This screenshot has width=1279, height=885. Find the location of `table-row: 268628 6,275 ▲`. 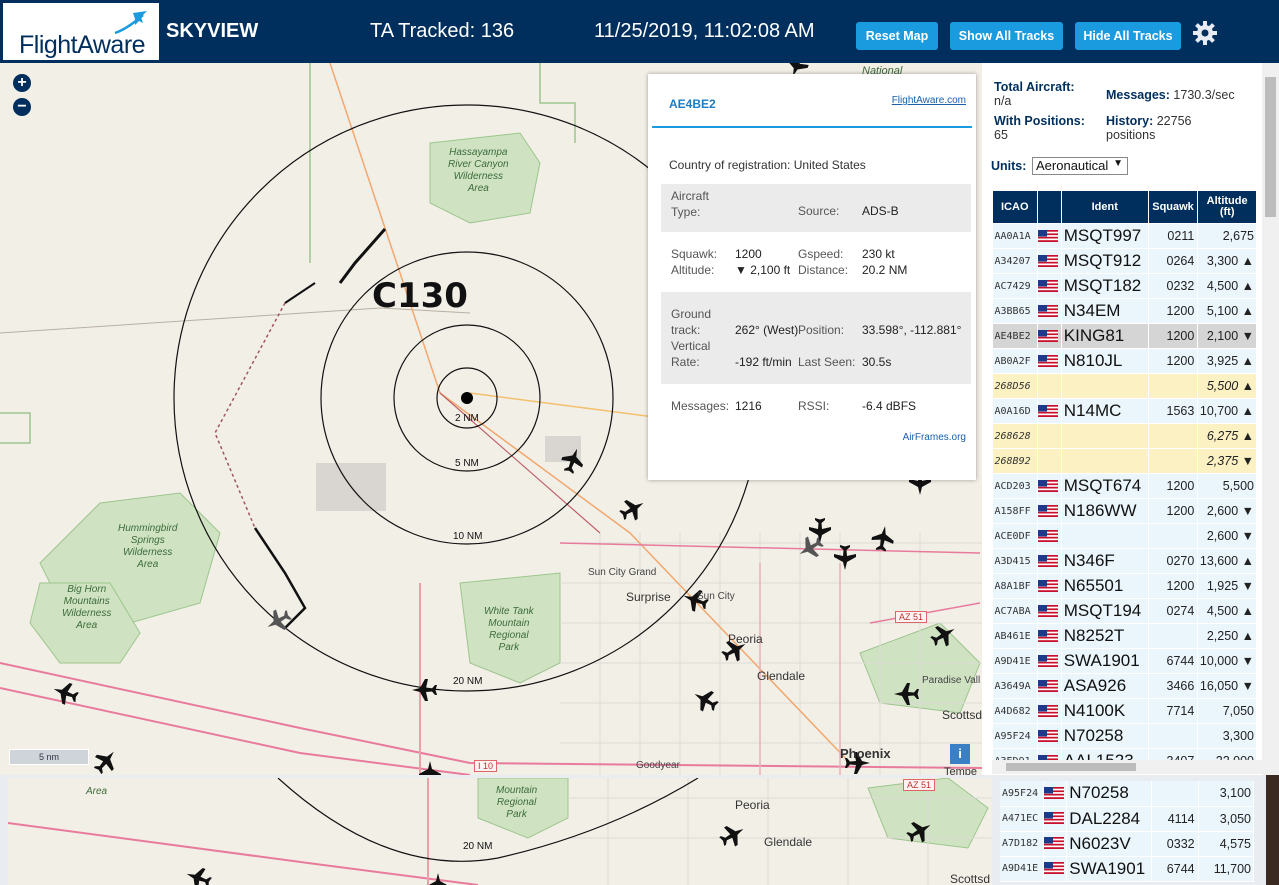

table-row: 268628 6,275 ▲ is located at coordinates (1124, 436).